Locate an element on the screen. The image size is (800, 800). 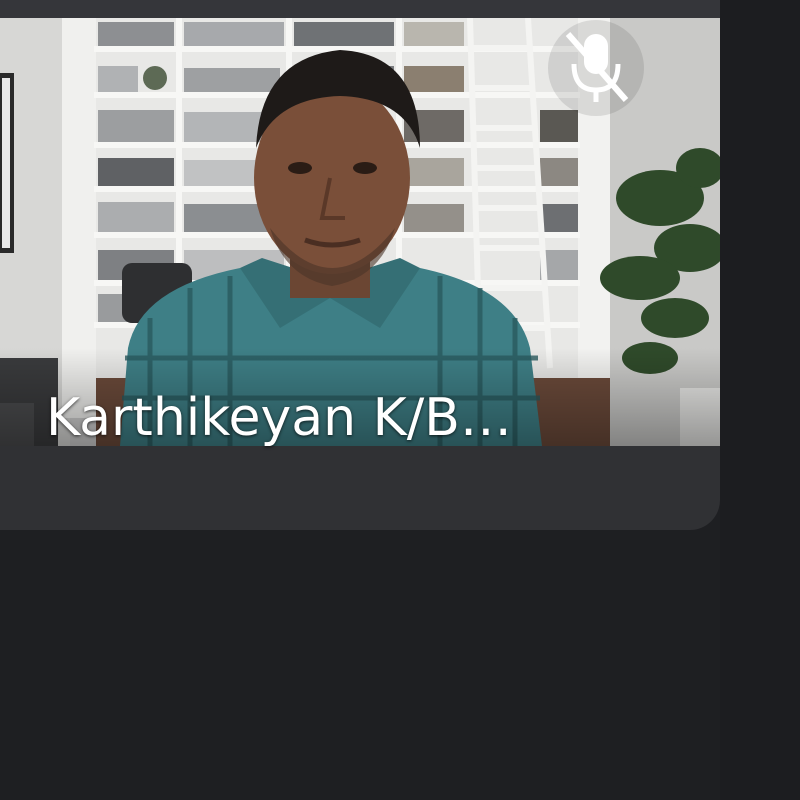
tile-top-bar is located at coordinates (360, 9).